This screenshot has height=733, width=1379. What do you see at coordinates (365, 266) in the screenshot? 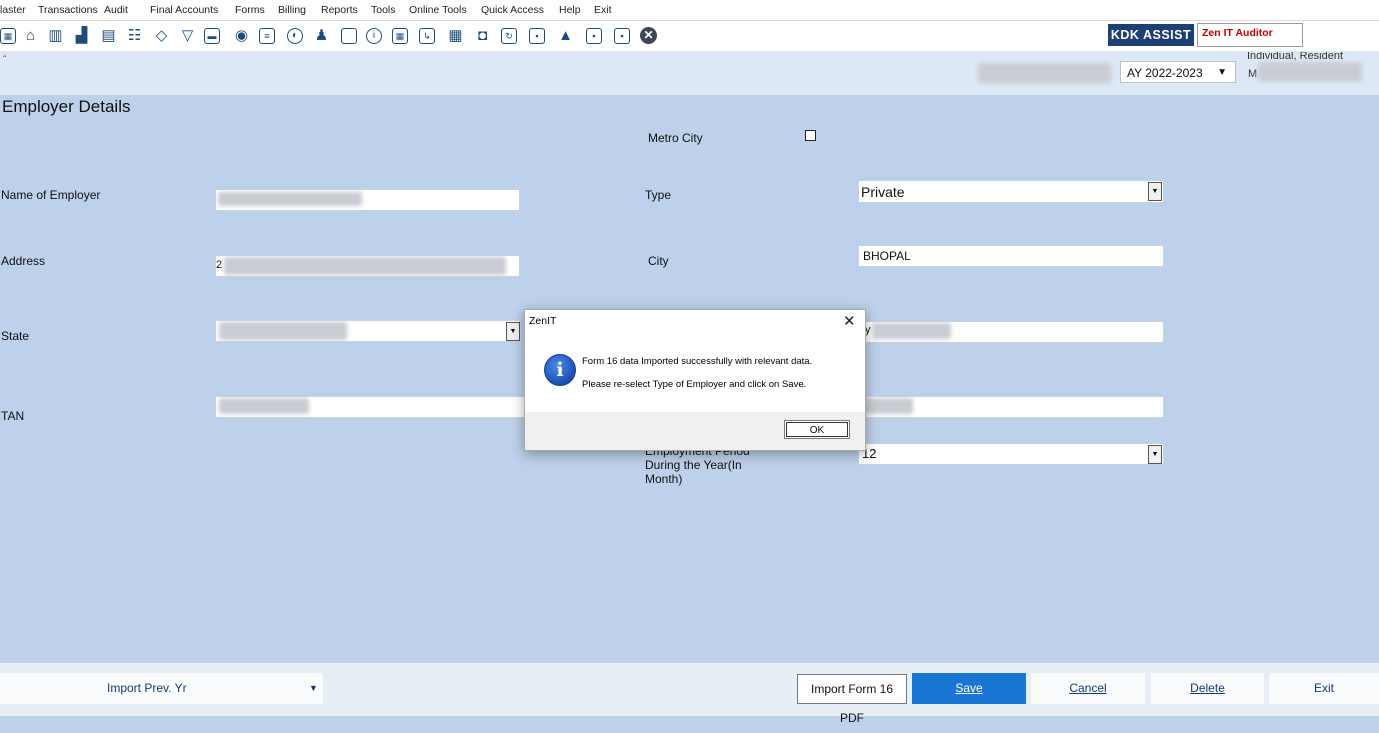
I see `address-redacted` at bounding box center [365, 266].